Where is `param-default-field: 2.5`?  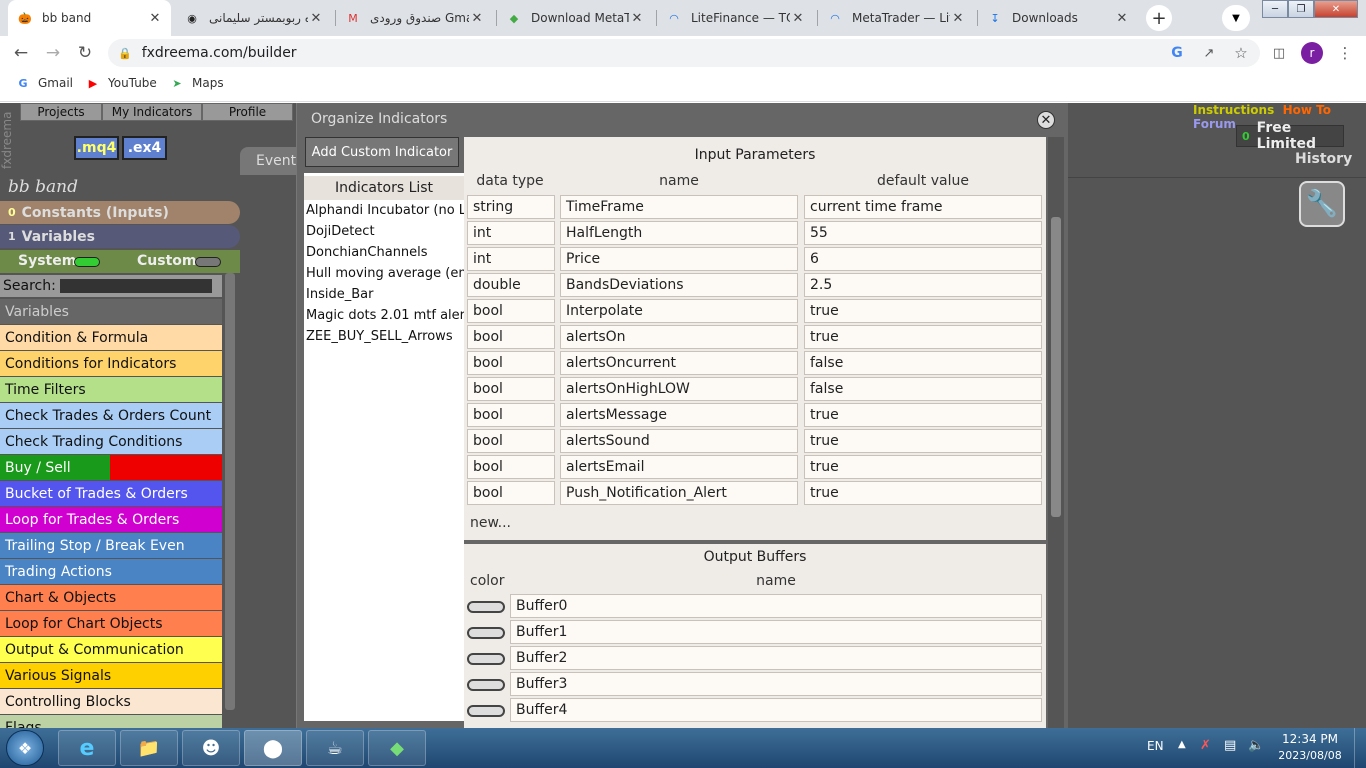 param-default-field: 2.5 is located at coordinates (923, 285).